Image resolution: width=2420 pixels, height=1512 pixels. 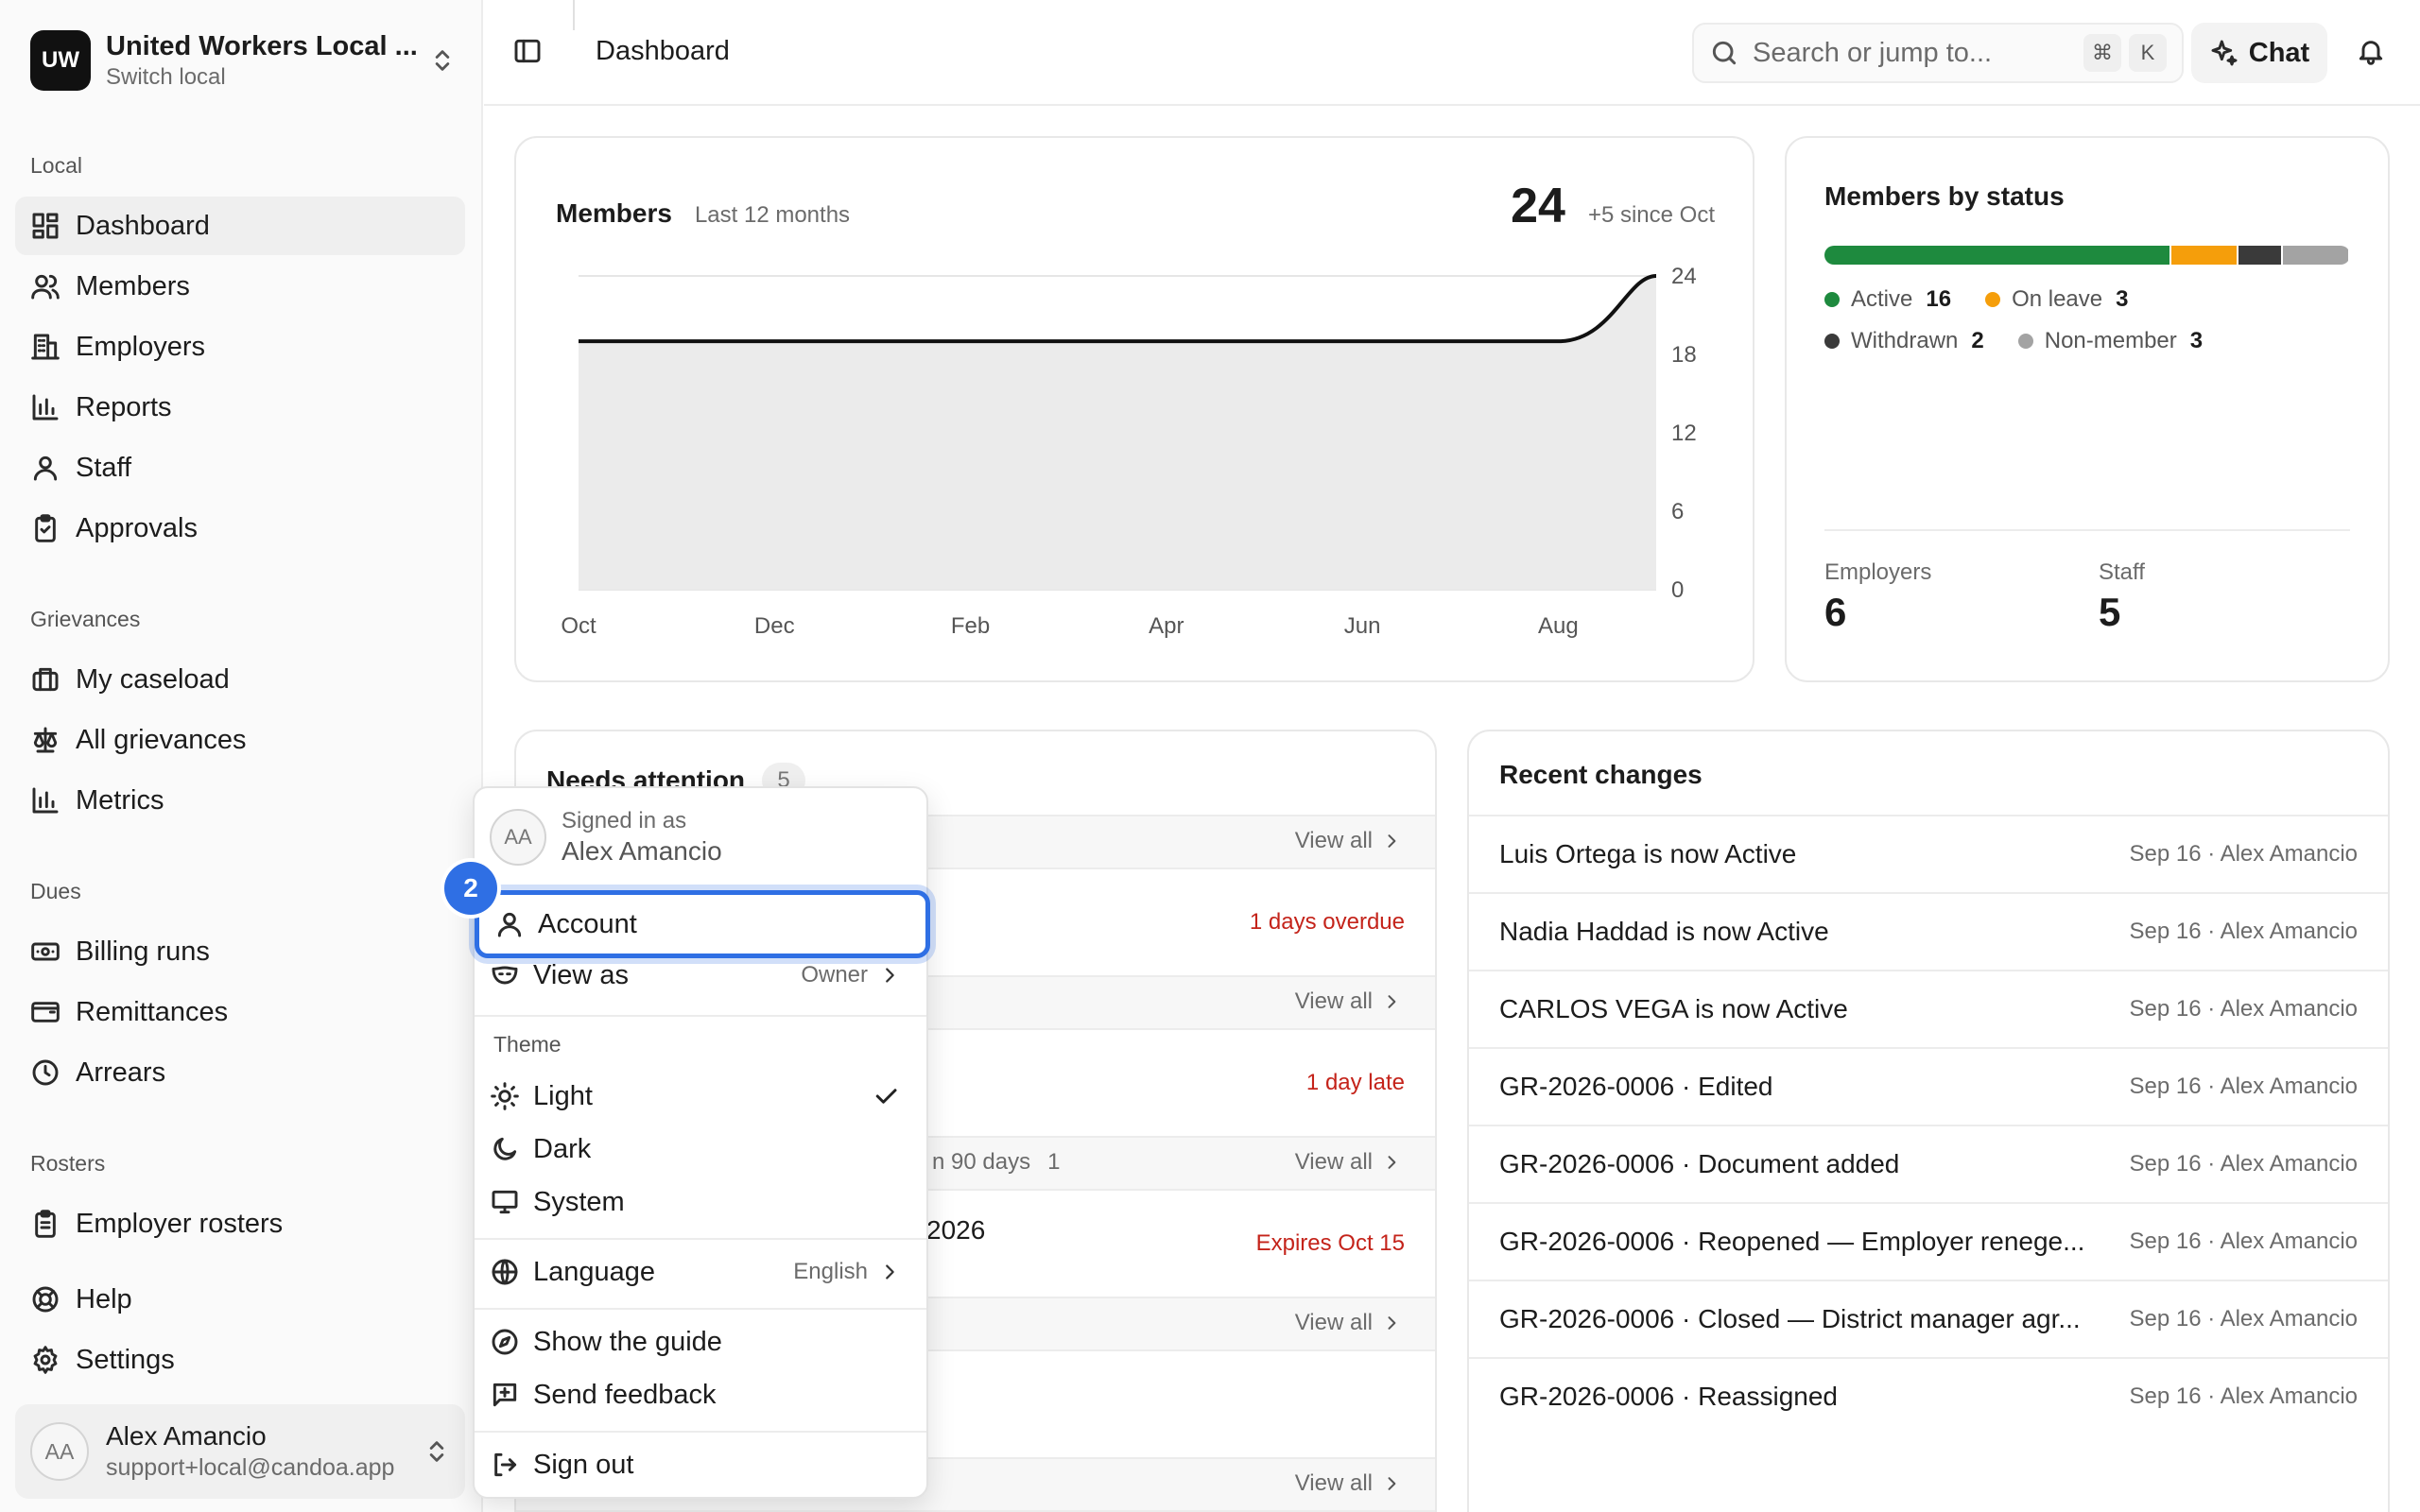 I want to click on sidebar-item-label: Approvals, so click(x=137, y=527).